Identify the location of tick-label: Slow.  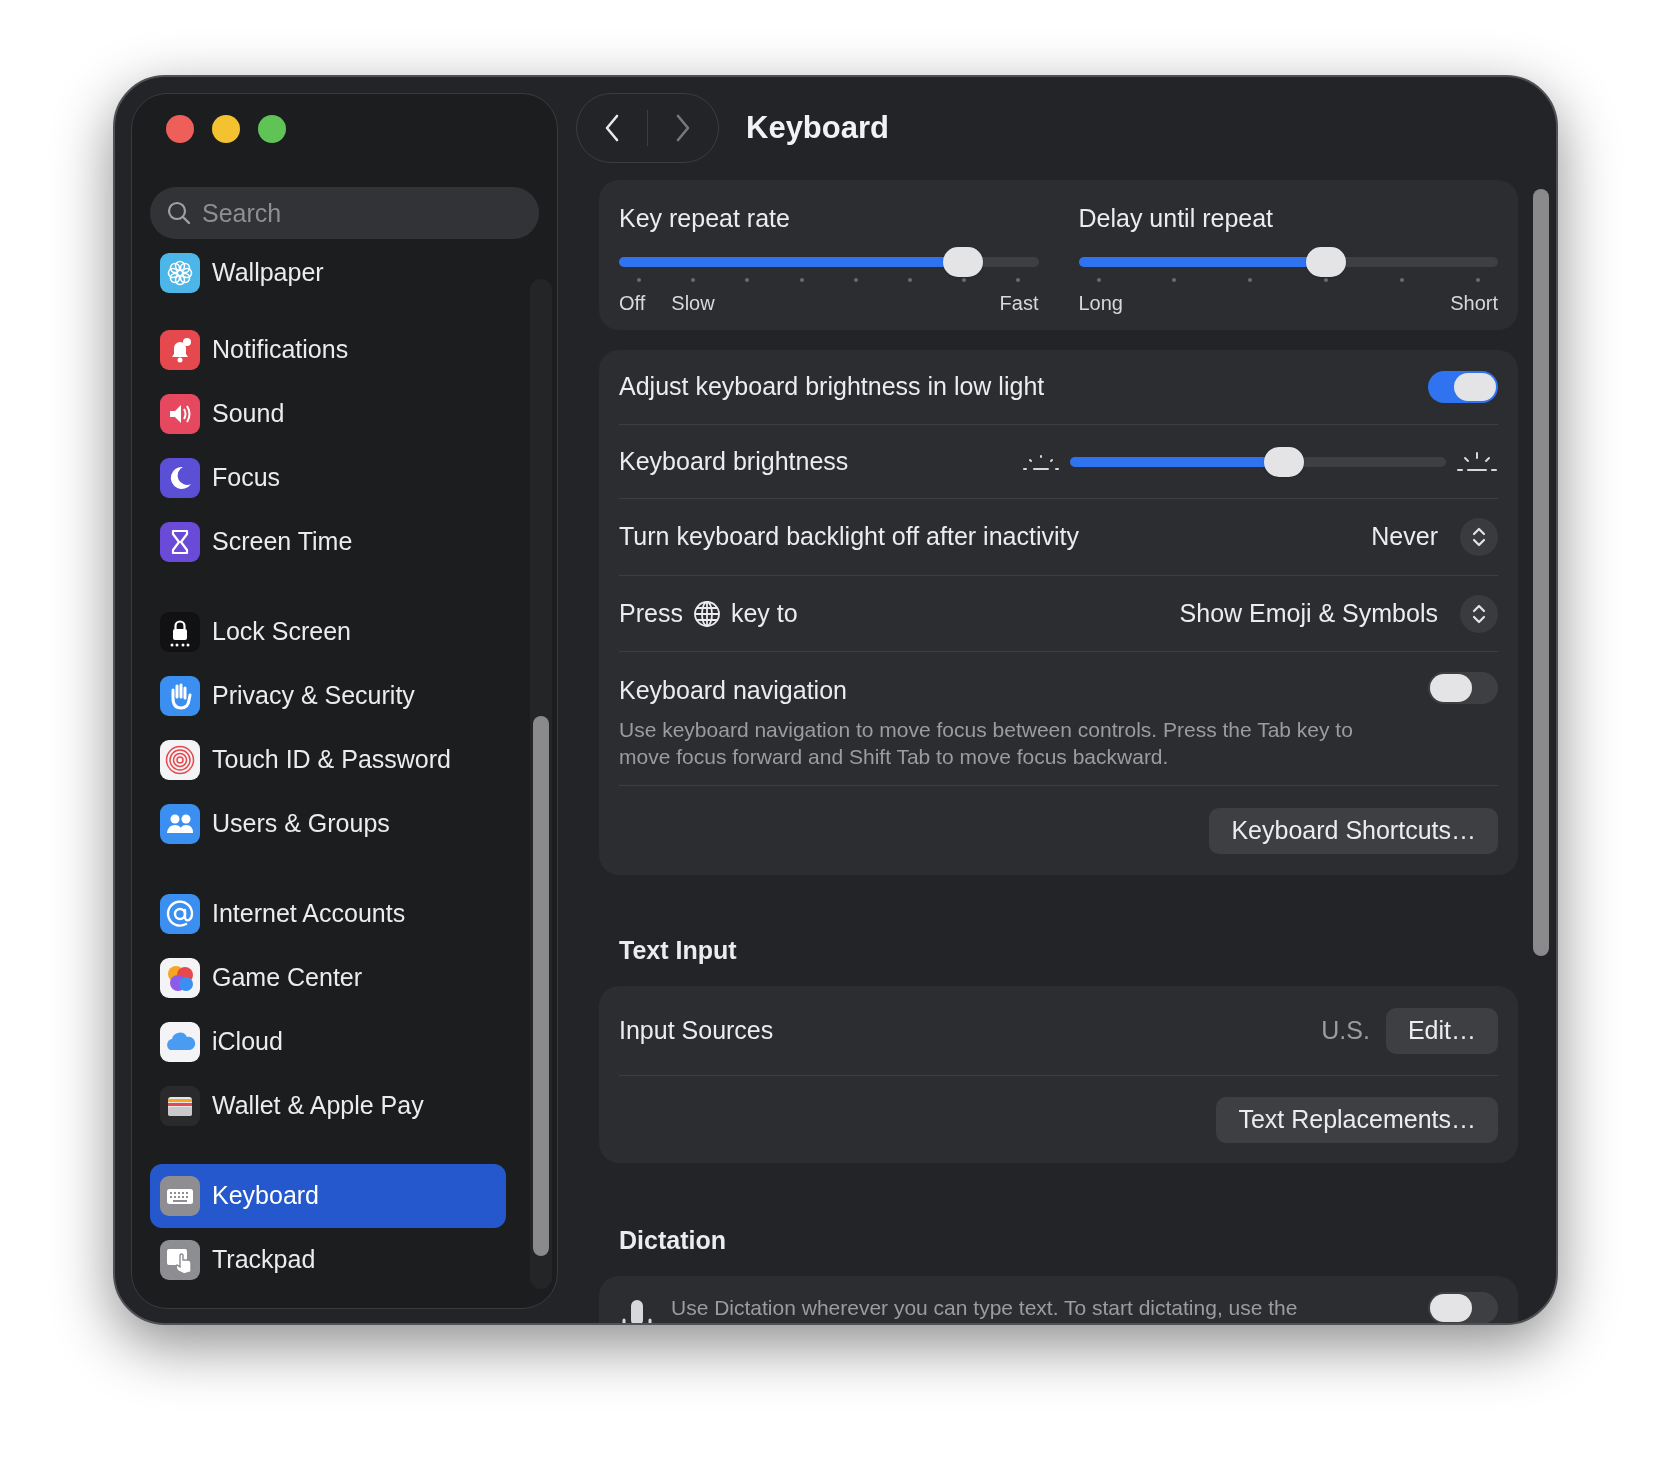
(693, 303).